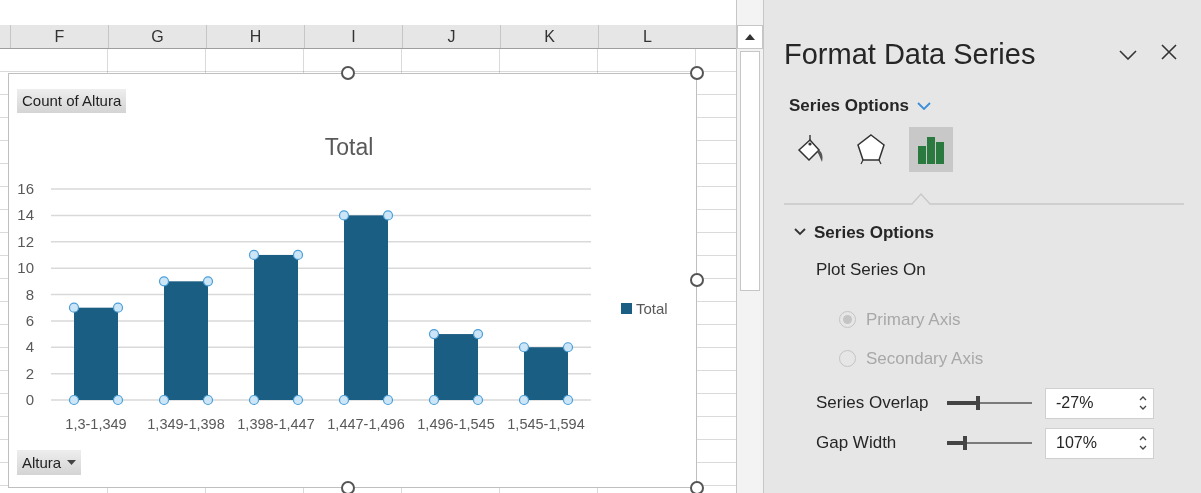  What do you see at coordinates (29, 320) in the screenshot?
I see `axis-tick-label: 6` at bounding box center [29, 320].